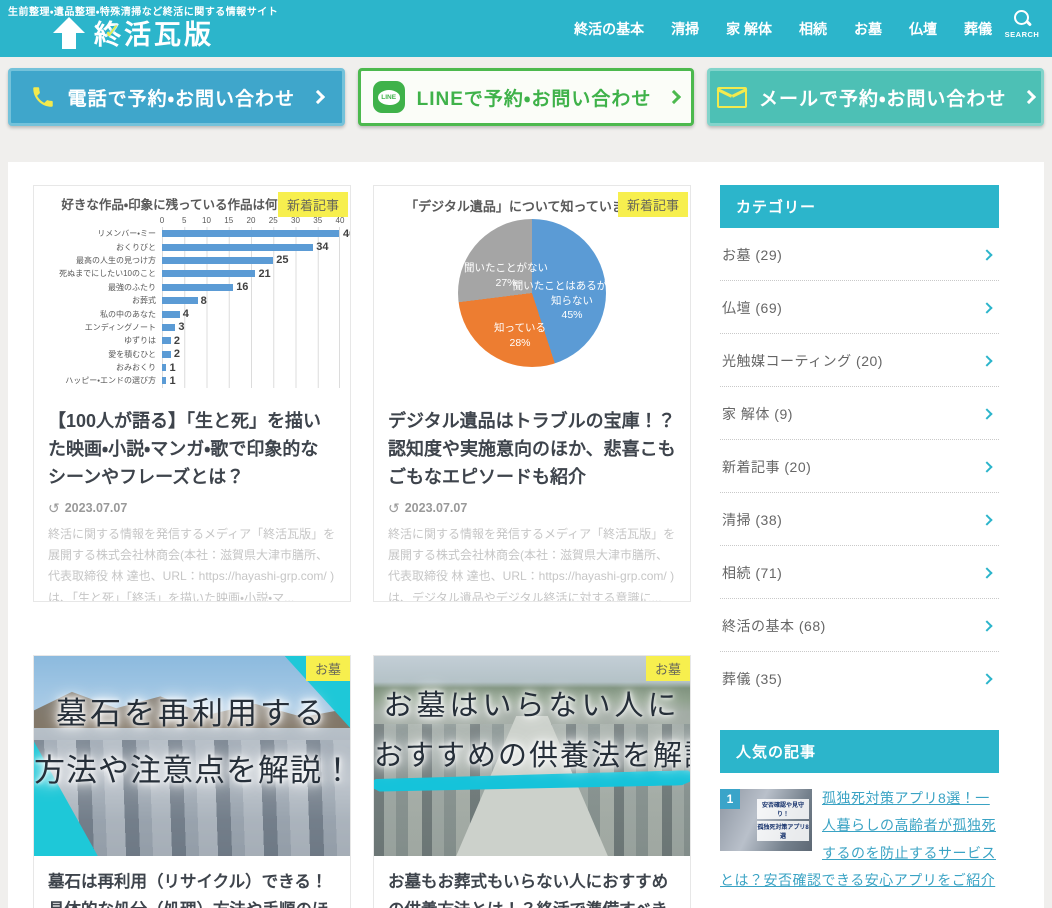 This screenshot has height=908, width=1052. I want to click on photo-overlay-line: 墓石を再利用する, so click(192, 714).